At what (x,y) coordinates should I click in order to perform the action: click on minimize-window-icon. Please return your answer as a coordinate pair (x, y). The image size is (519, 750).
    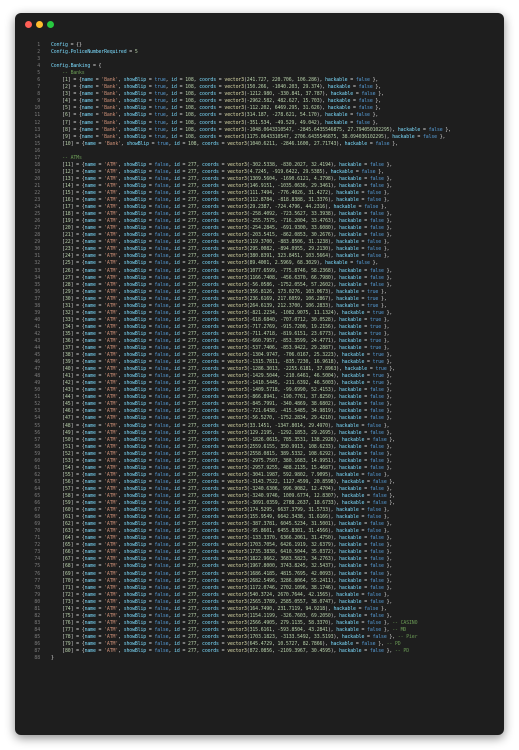
    Looking at the image, I should click on (39, 24).